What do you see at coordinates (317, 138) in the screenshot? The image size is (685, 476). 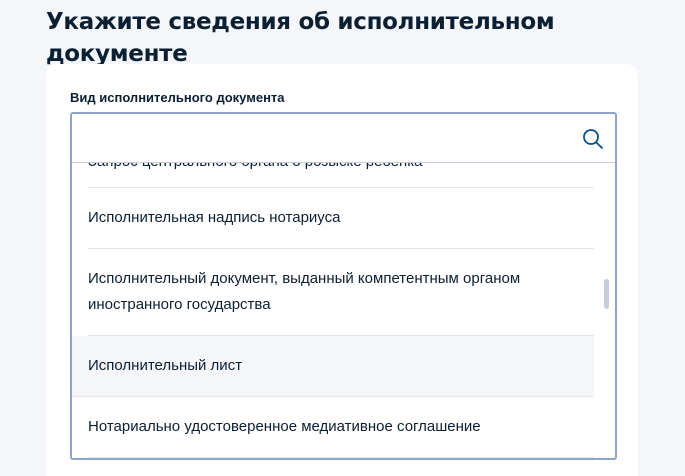 I see `search-input` at bounding box center [317, 138].